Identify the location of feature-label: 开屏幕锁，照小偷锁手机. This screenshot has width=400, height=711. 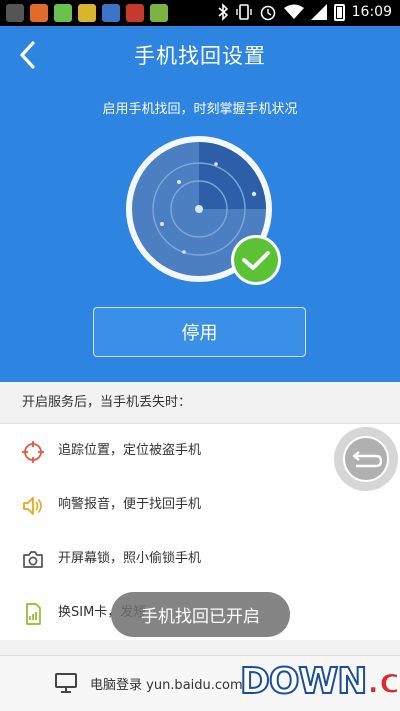
(130, 558).